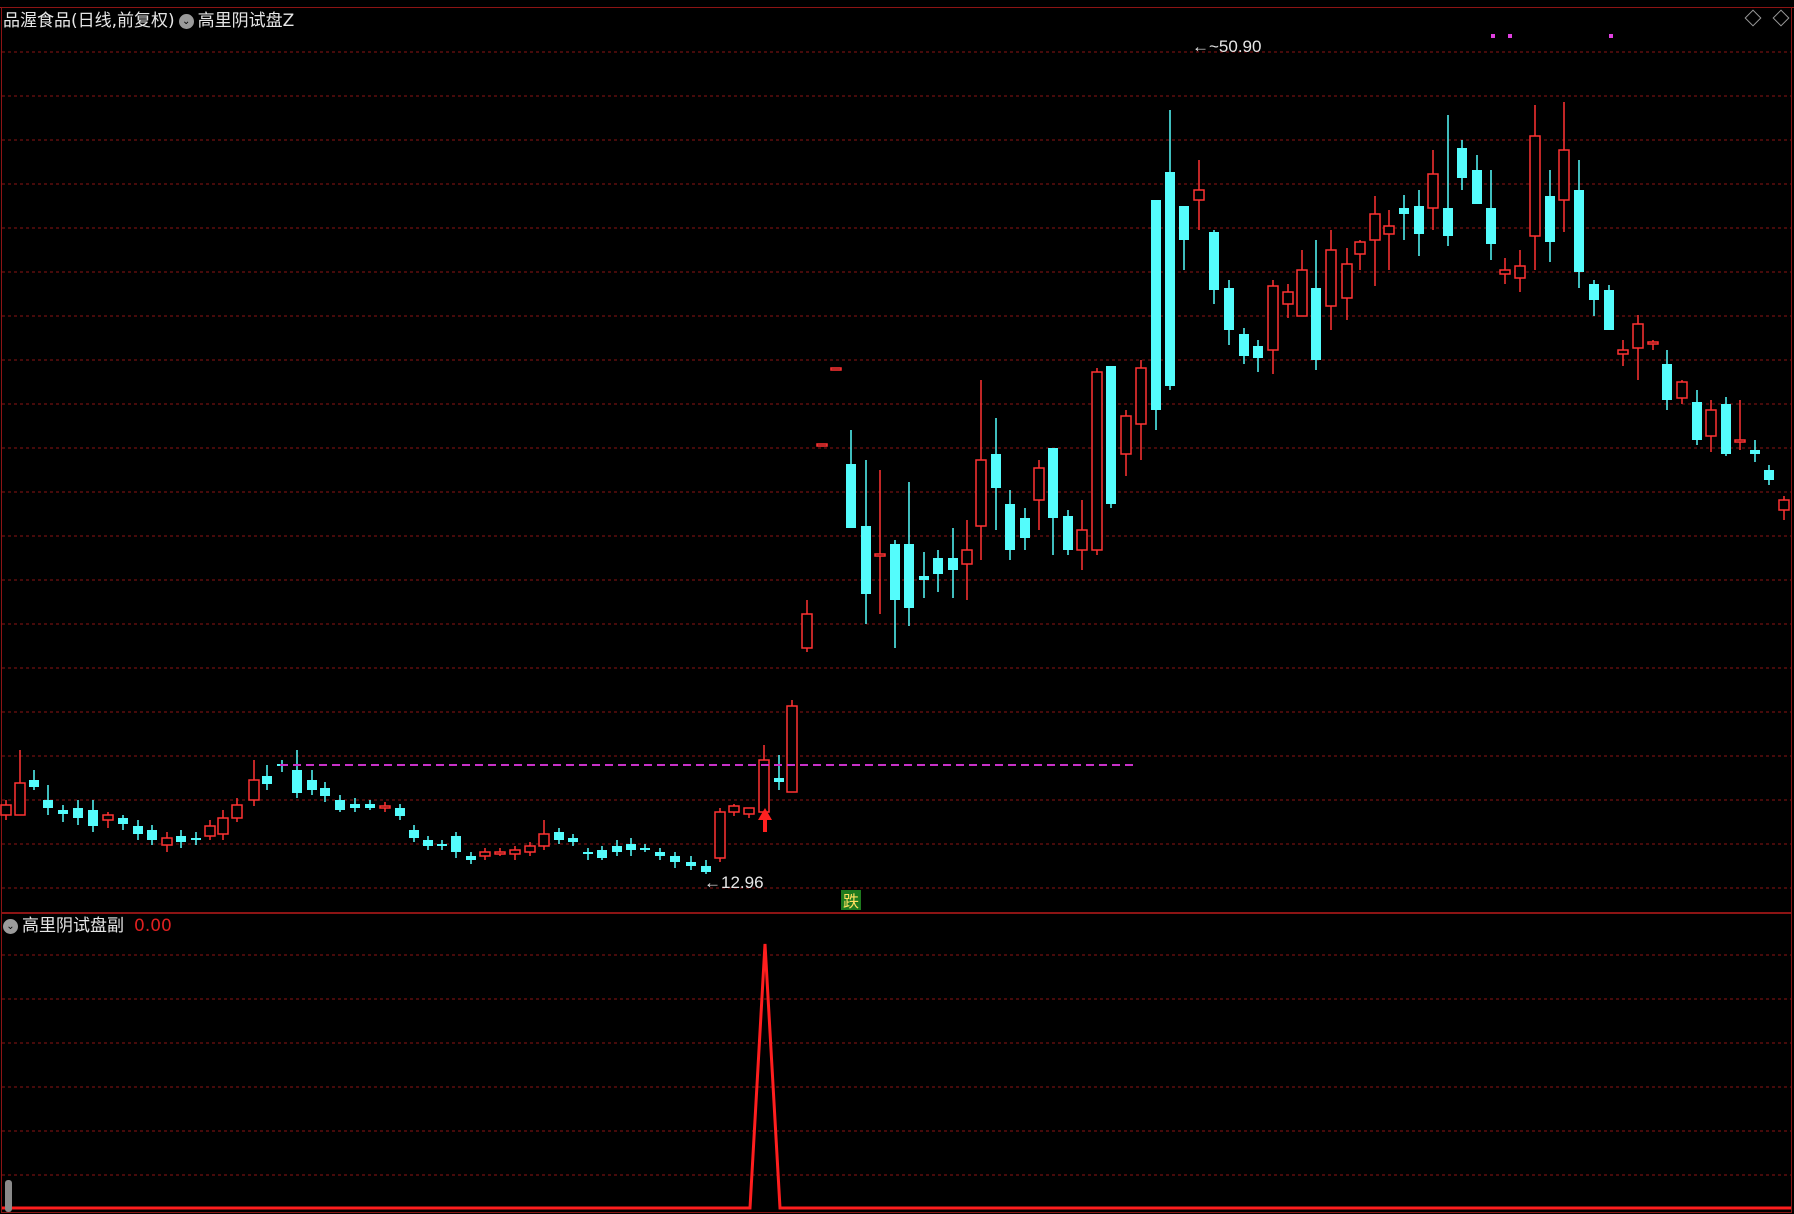 Image resolution: width=1794 pixels, height=1214 pixels. What do you see at coordinates (73, 926) in the screenshot?
I see `sub-indicator-title: 高里阴试盘副` at bounding box center [73, 926].